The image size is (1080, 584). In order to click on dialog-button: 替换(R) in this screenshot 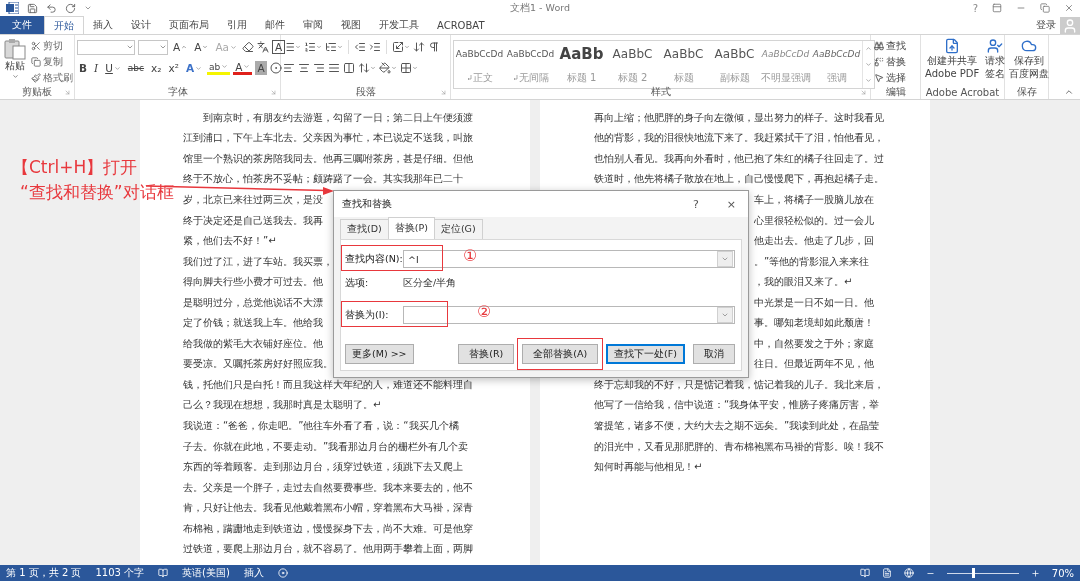, I will do `click(486, 354)`.